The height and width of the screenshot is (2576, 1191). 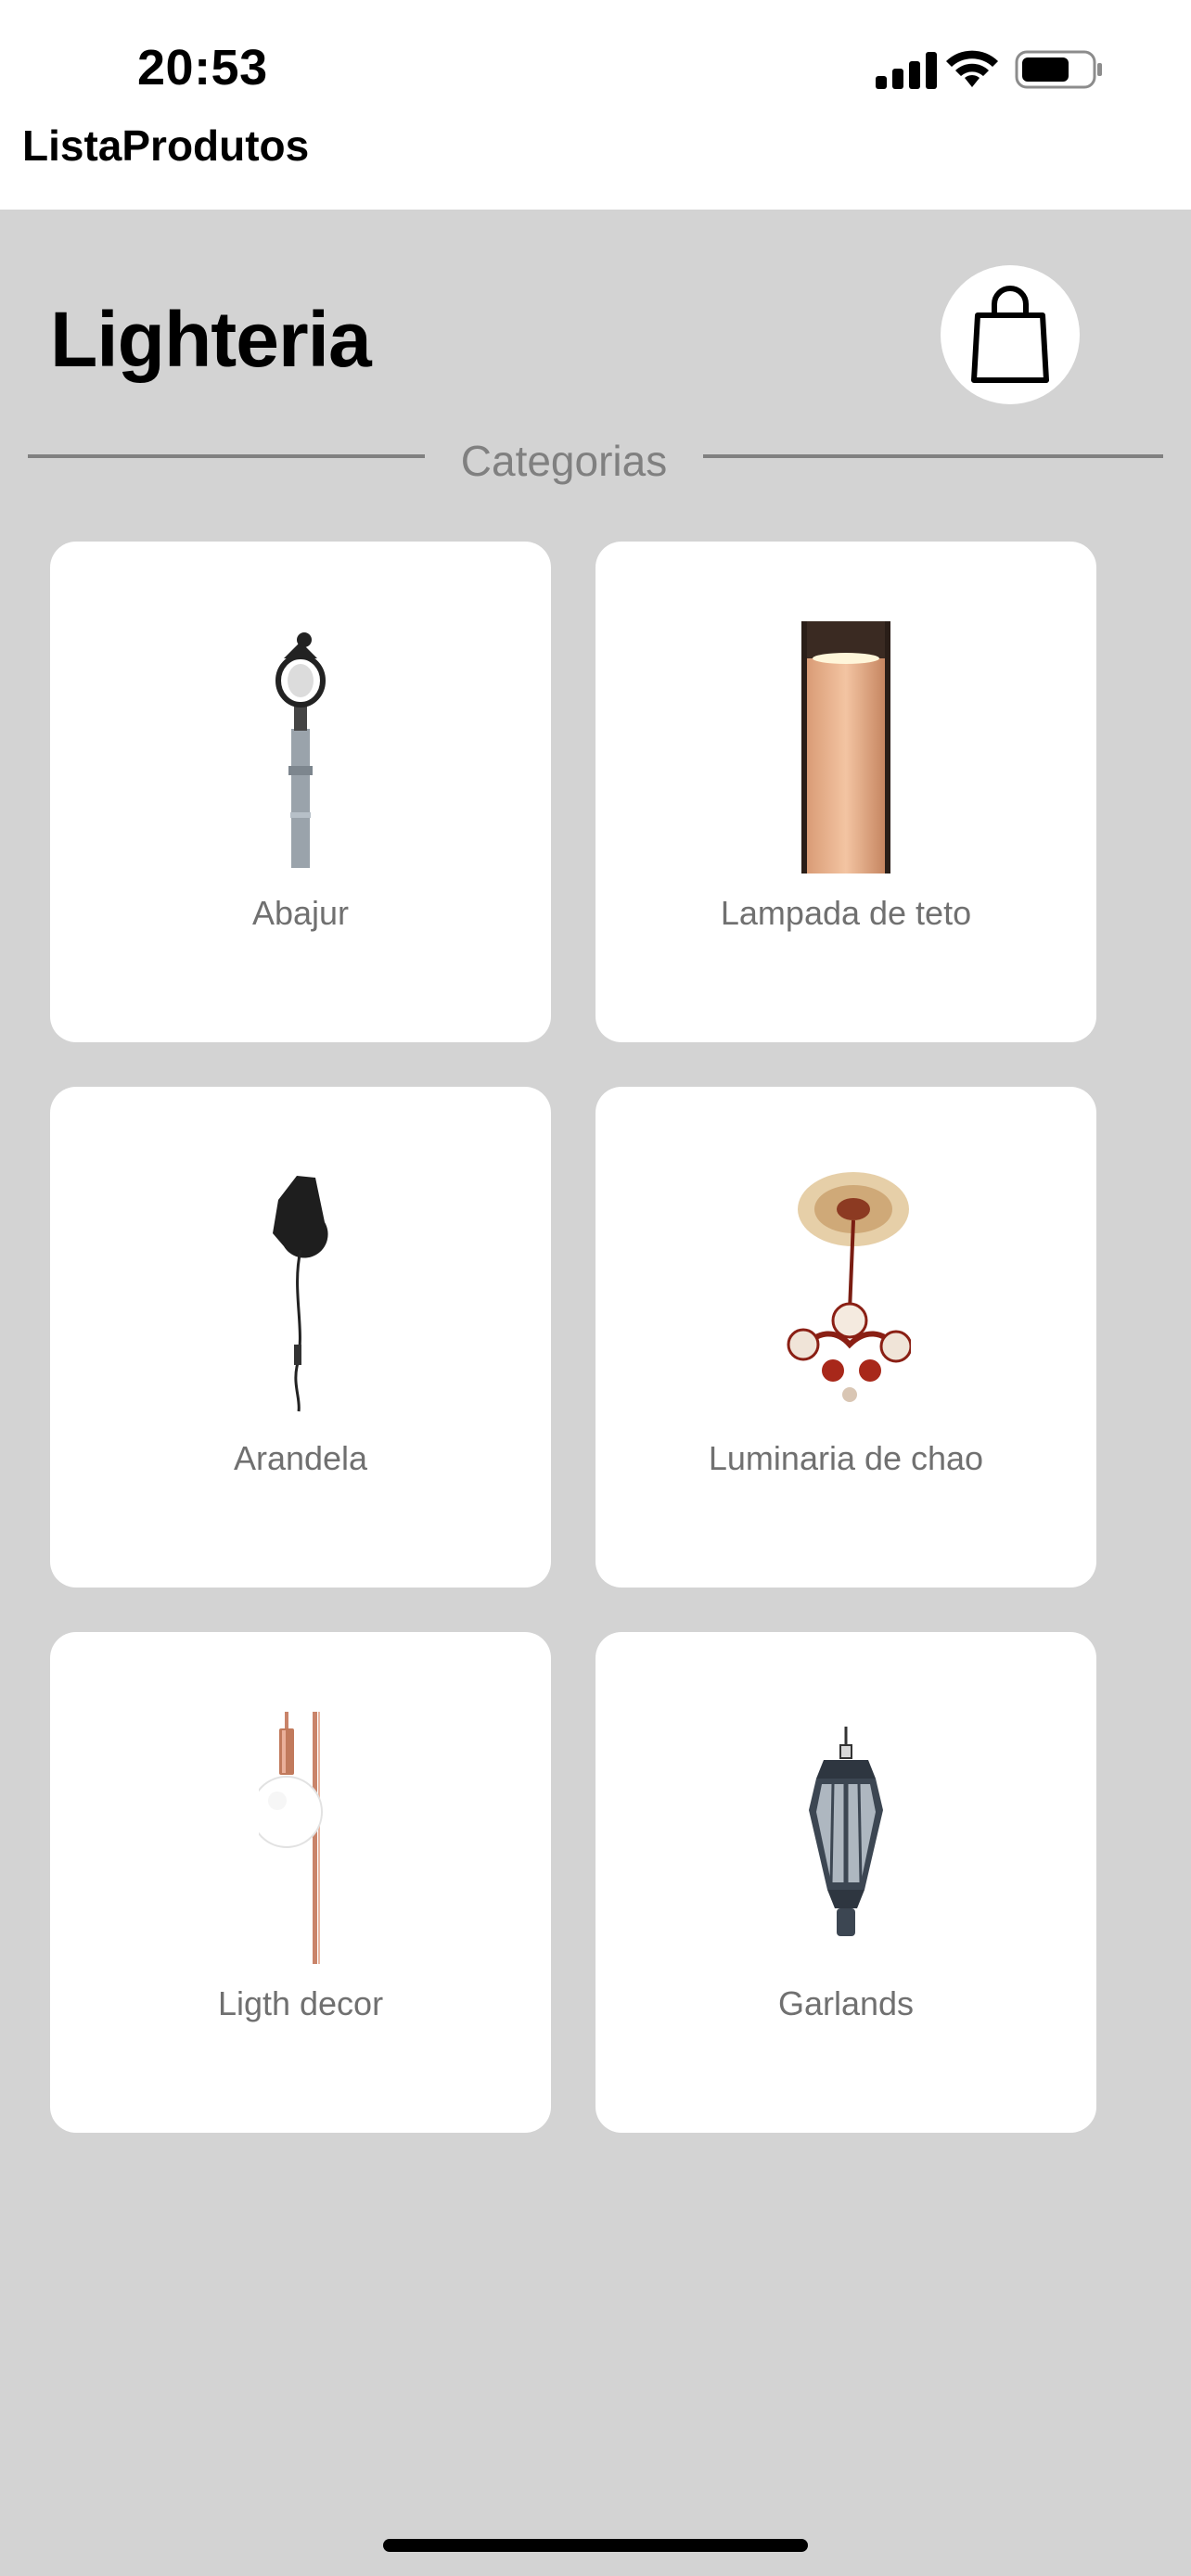 I want to click on category-label: Abajur, so click(x=300, y=913).